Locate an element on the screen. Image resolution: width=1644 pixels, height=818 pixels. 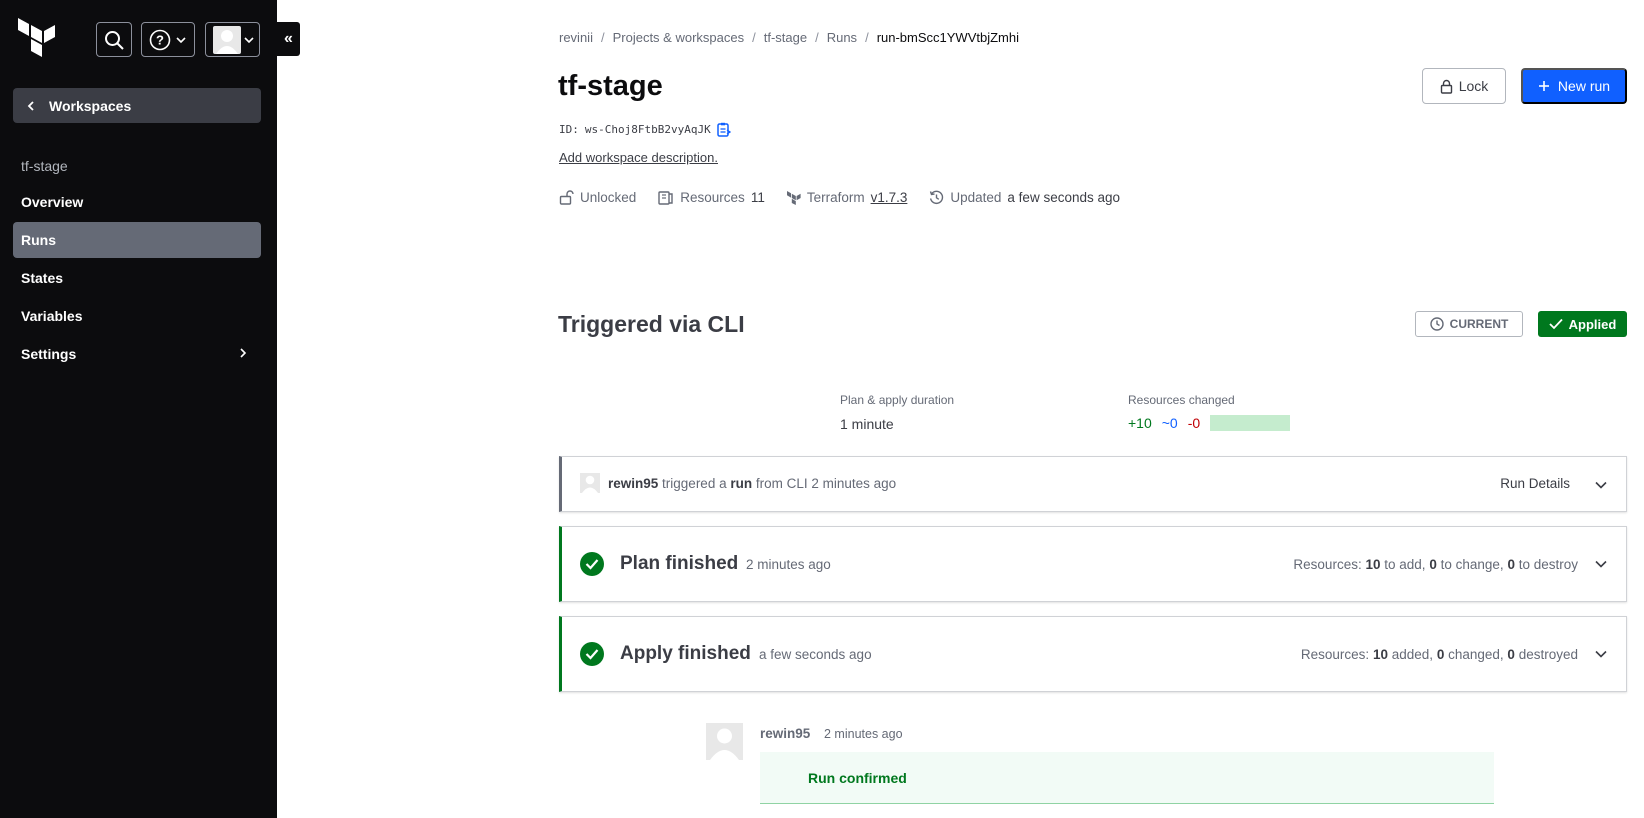
status-badge: Applied is located at coordinates (1582, 324).